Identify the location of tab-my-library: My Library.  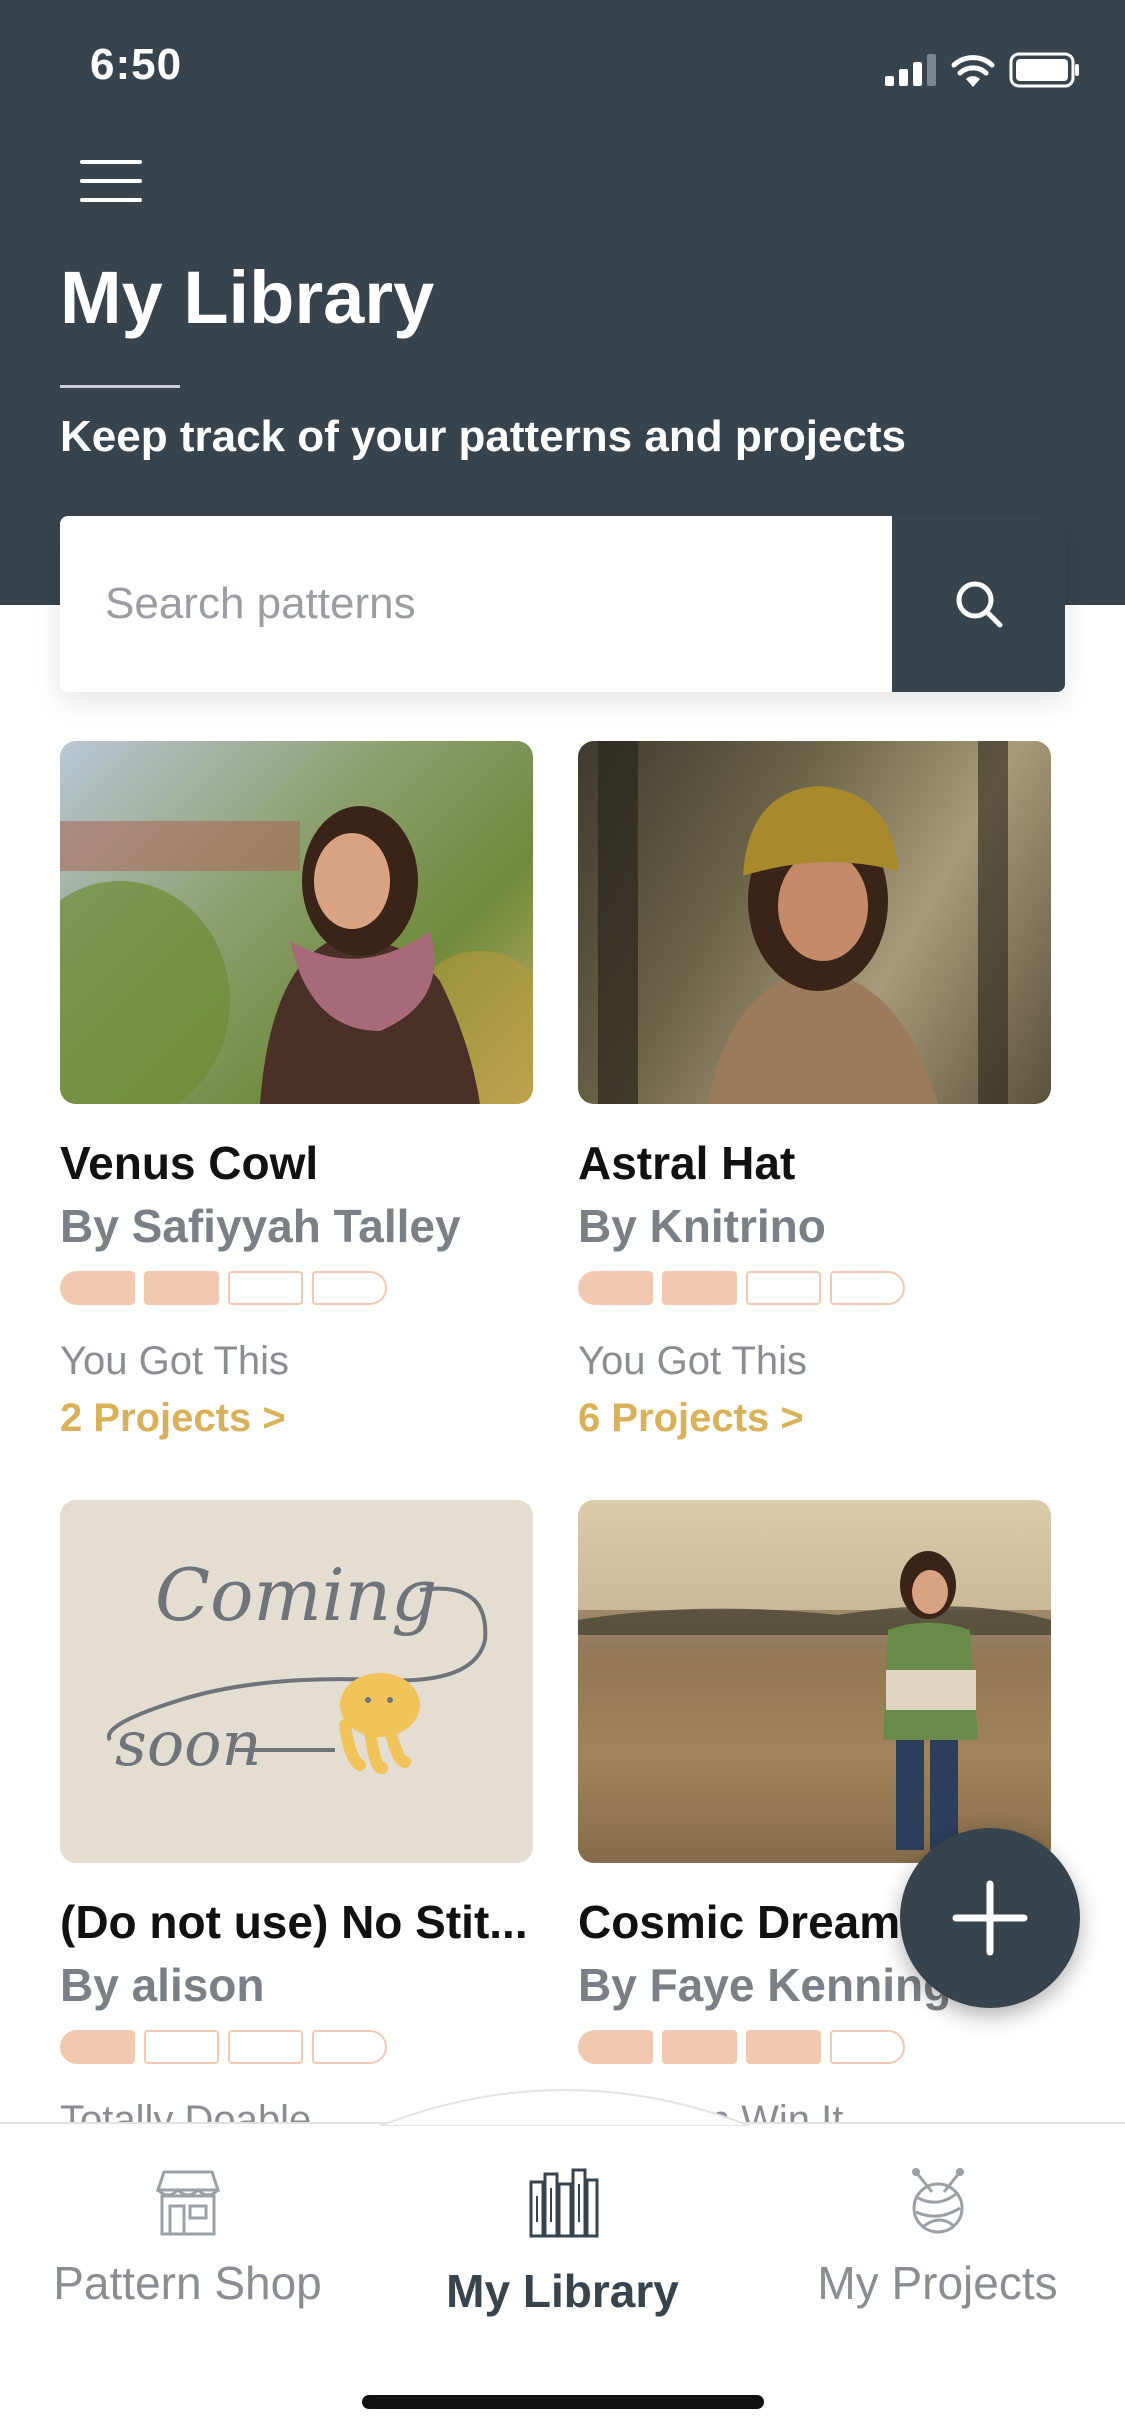
(562, 2262).